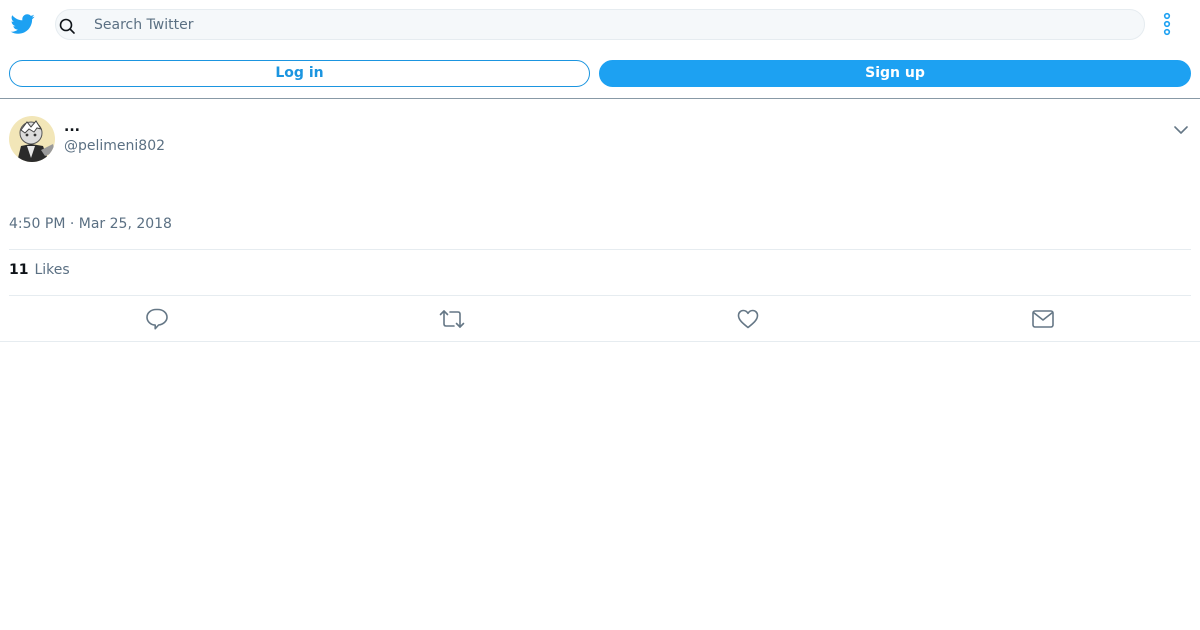 The width and height of the screenshot is (1200, 630). What do you see at coordinates (612, 24) in the screenshot?
I see `search-input` at bounding box center [612, 24].